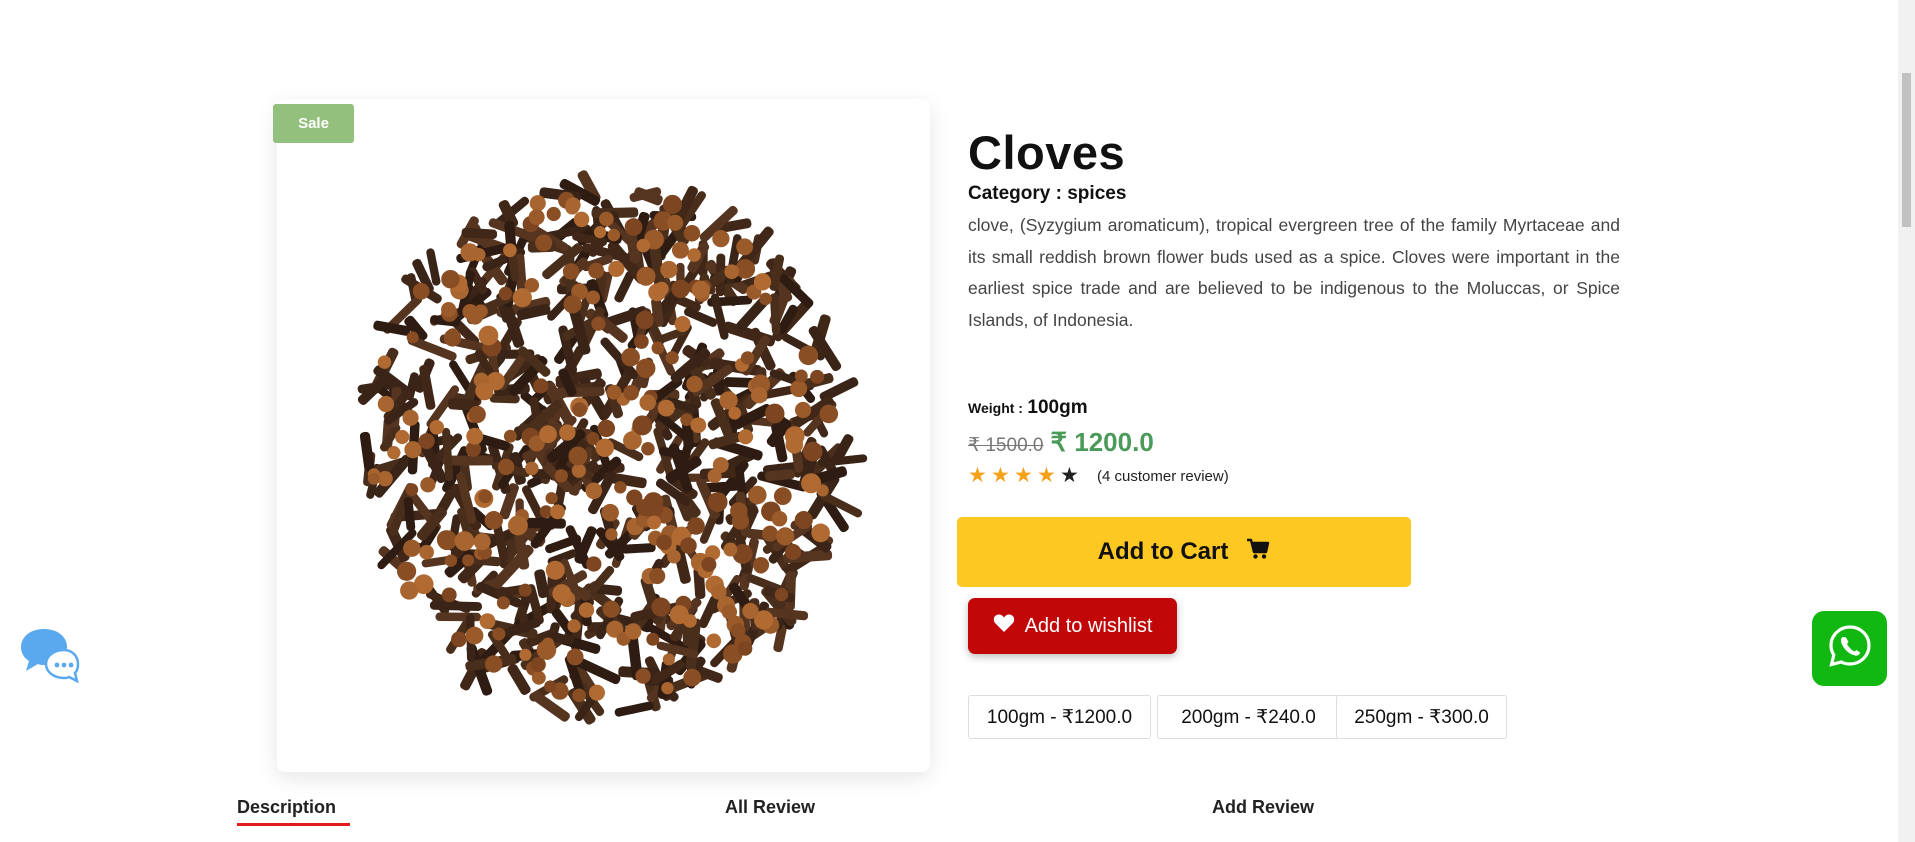 The width and height of the screenshot is (1915, 842). Describe the element at coordinates (313, 123) in the screenshot. I see `sale-badge: Sale` at that location.